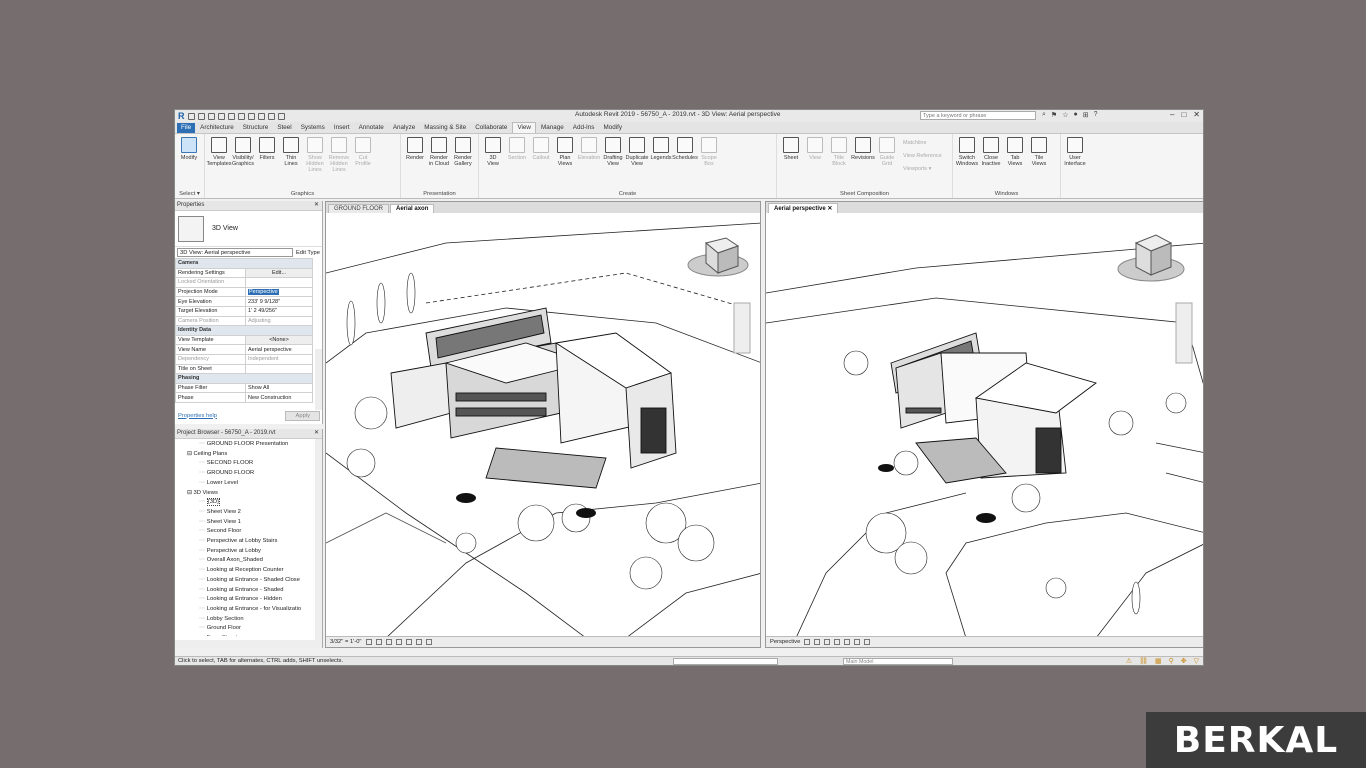  I want to click on browser-item: ⋯ SECOND FLOOR, so click(248, 464).